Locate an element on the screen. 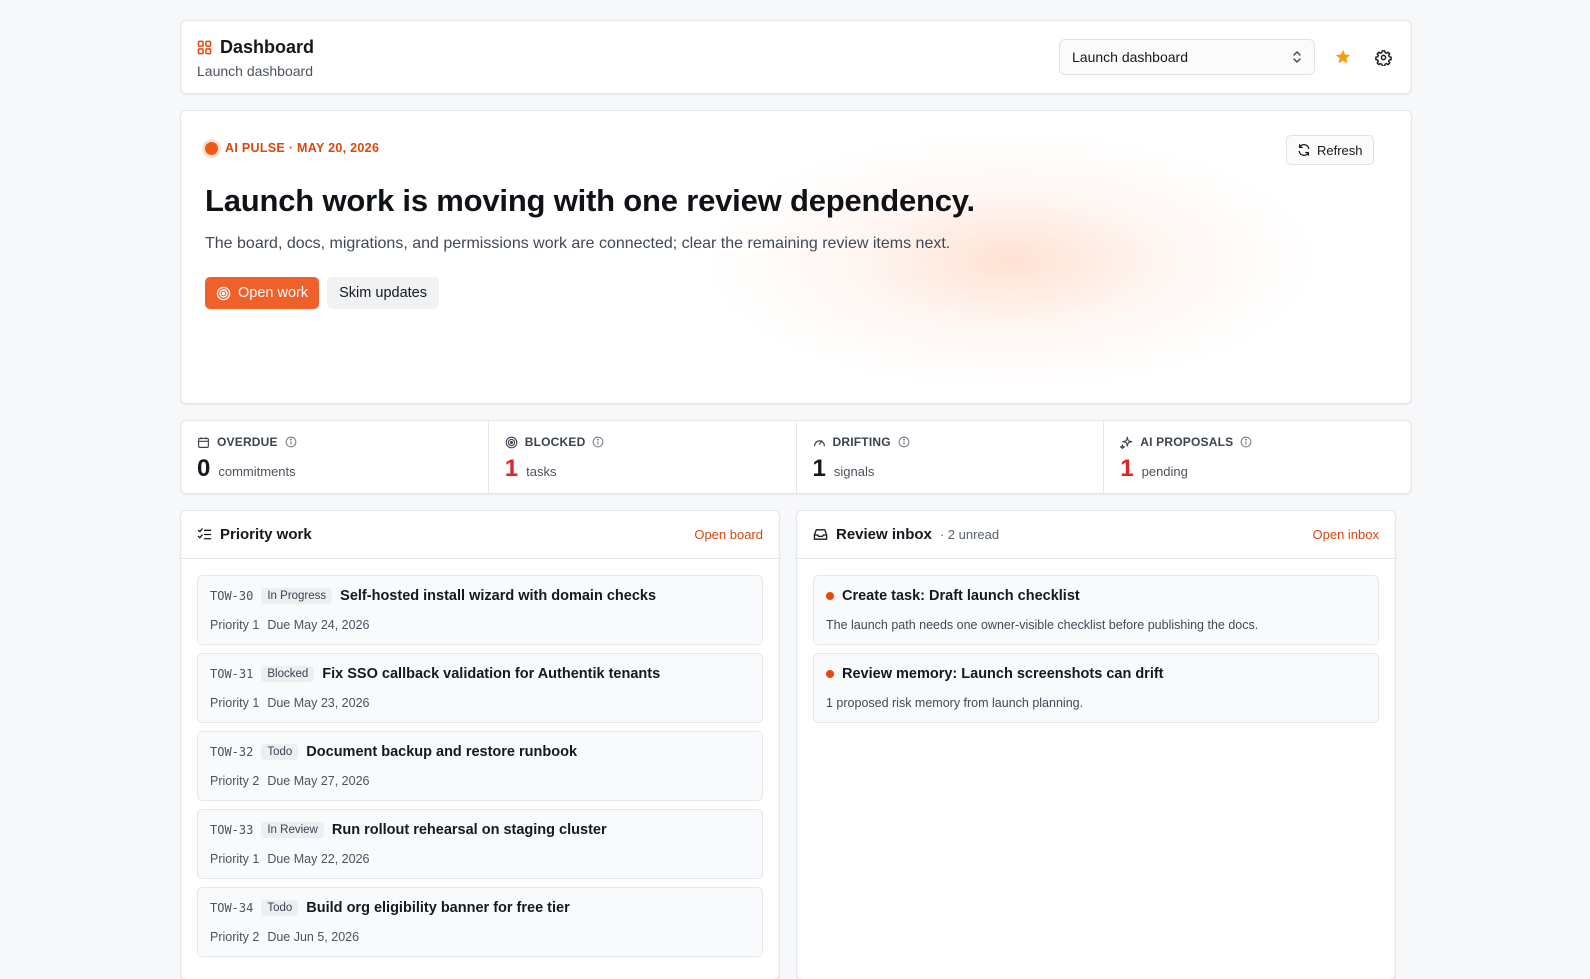  ai-pulse-eyebrow: AI PULSE · MAY 20, 2026 is located at coordinates (292, 148).